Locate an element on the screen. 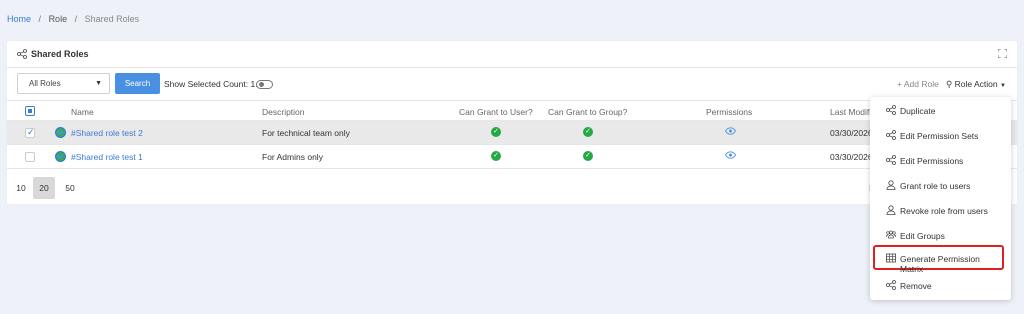 The height and width of the screenshot is (314, 1024). select-all-checkbox is located at coordinates (30, 111).